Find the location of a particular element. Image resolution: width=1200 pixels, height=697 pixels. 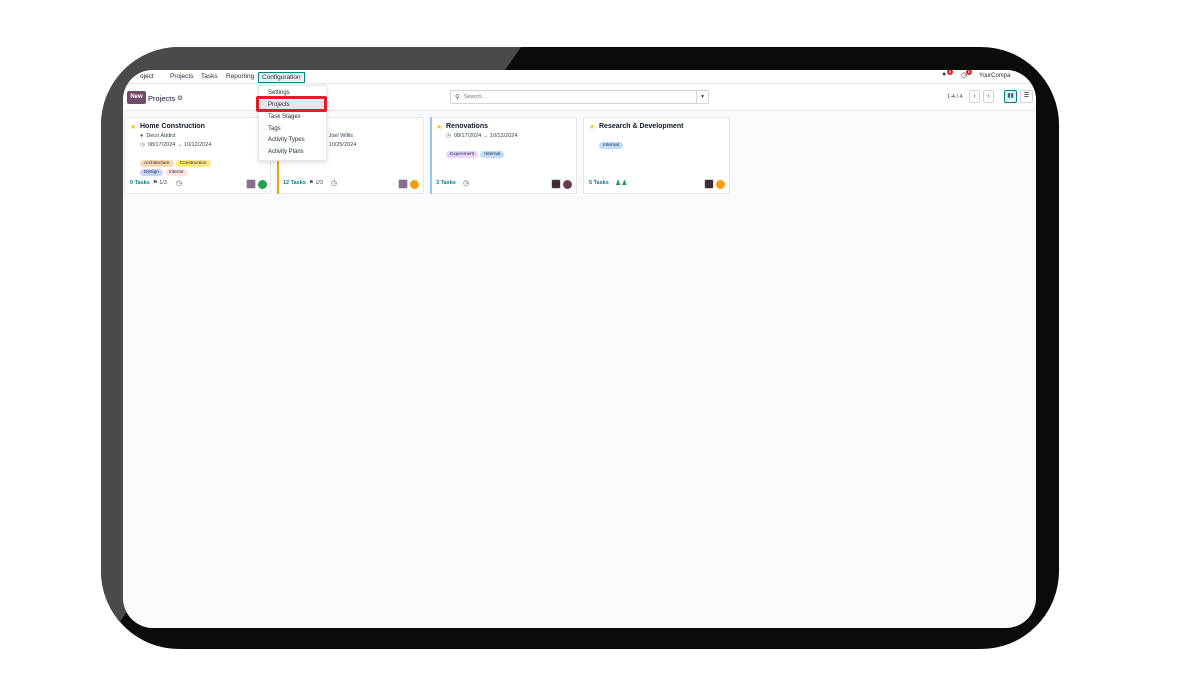

task-count: 3 Tasks is located at coordinates (446, 183).